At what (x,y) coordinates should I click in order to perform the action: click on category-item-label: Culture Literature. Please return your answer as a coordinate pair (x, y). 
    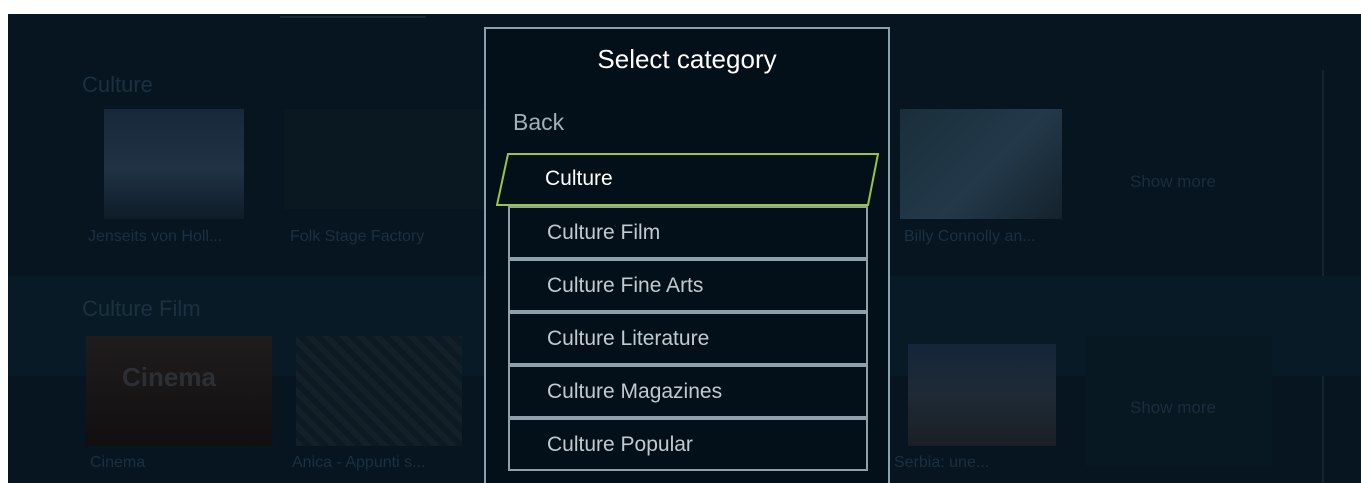
    Looking at the image, I should click on (628, 338).